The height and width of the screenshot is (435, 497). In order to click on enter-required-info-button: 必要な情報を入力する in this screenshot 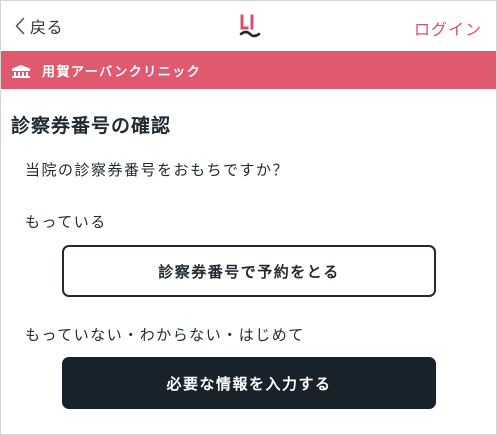, I will do `click(249, 383)`.